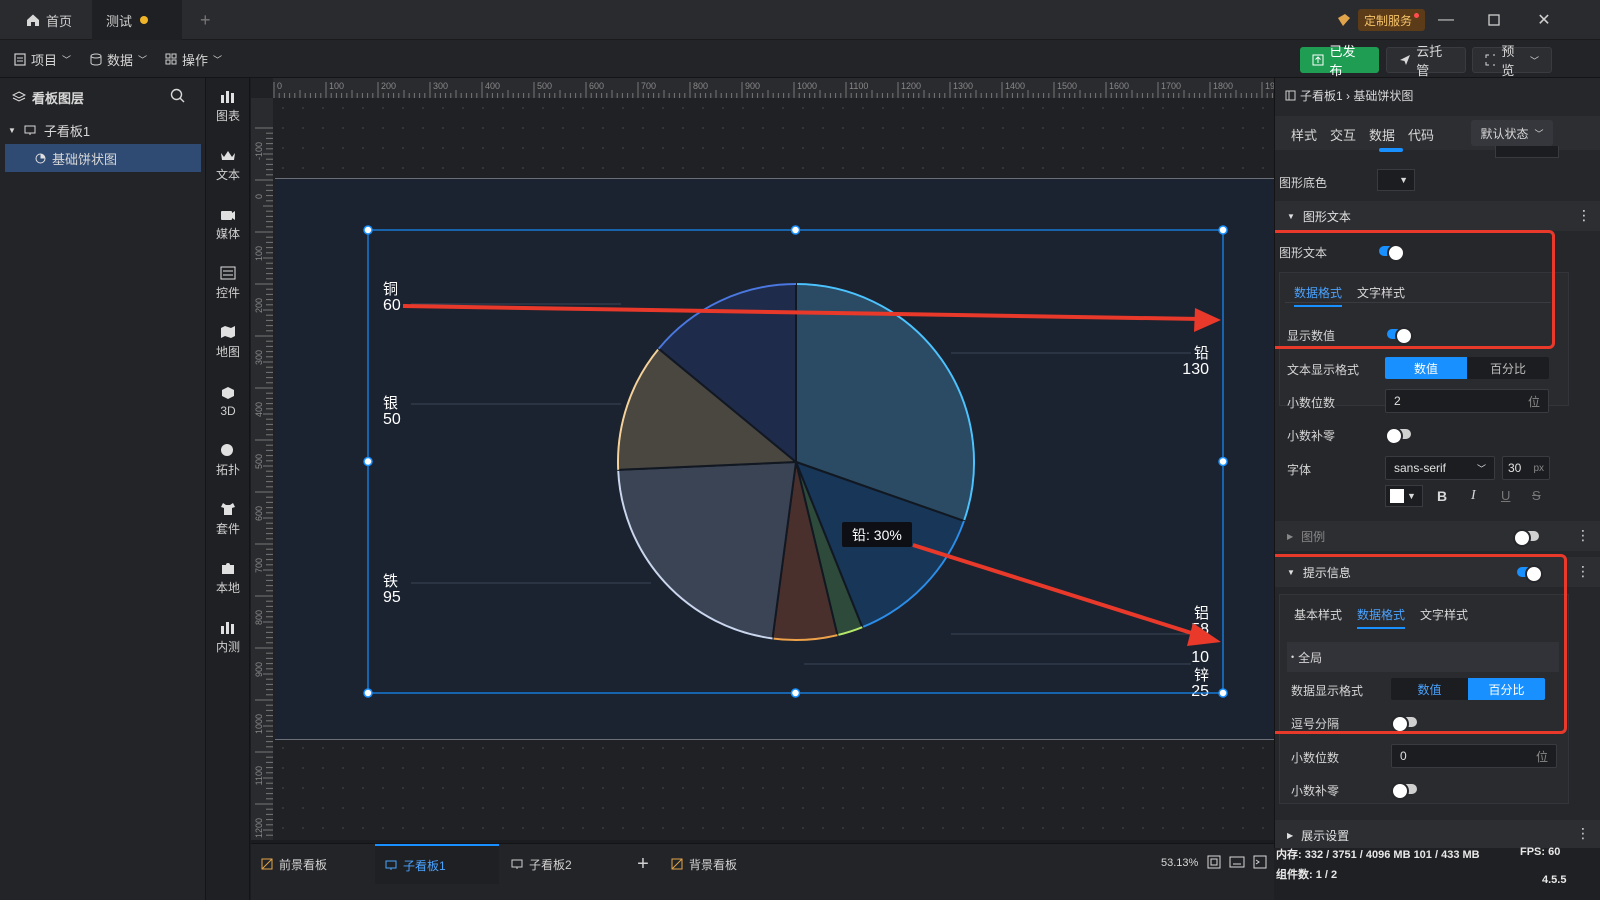  I want to click on italic-icon: I, so click(1473, 496).